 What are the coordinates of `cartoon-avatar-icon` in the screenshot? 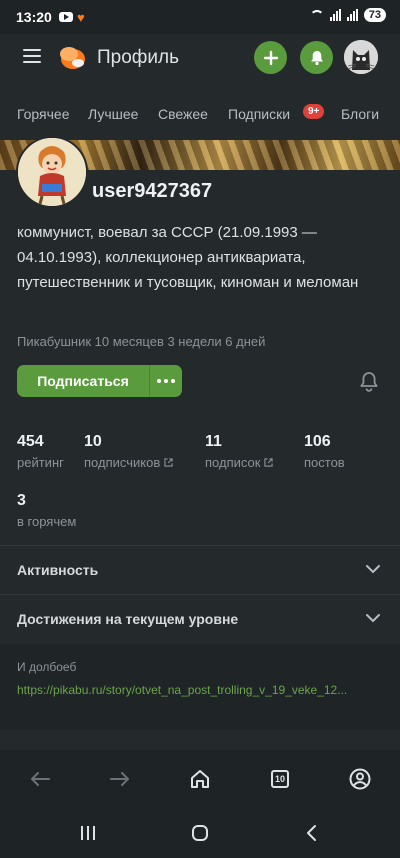 It's located at (52, 172).